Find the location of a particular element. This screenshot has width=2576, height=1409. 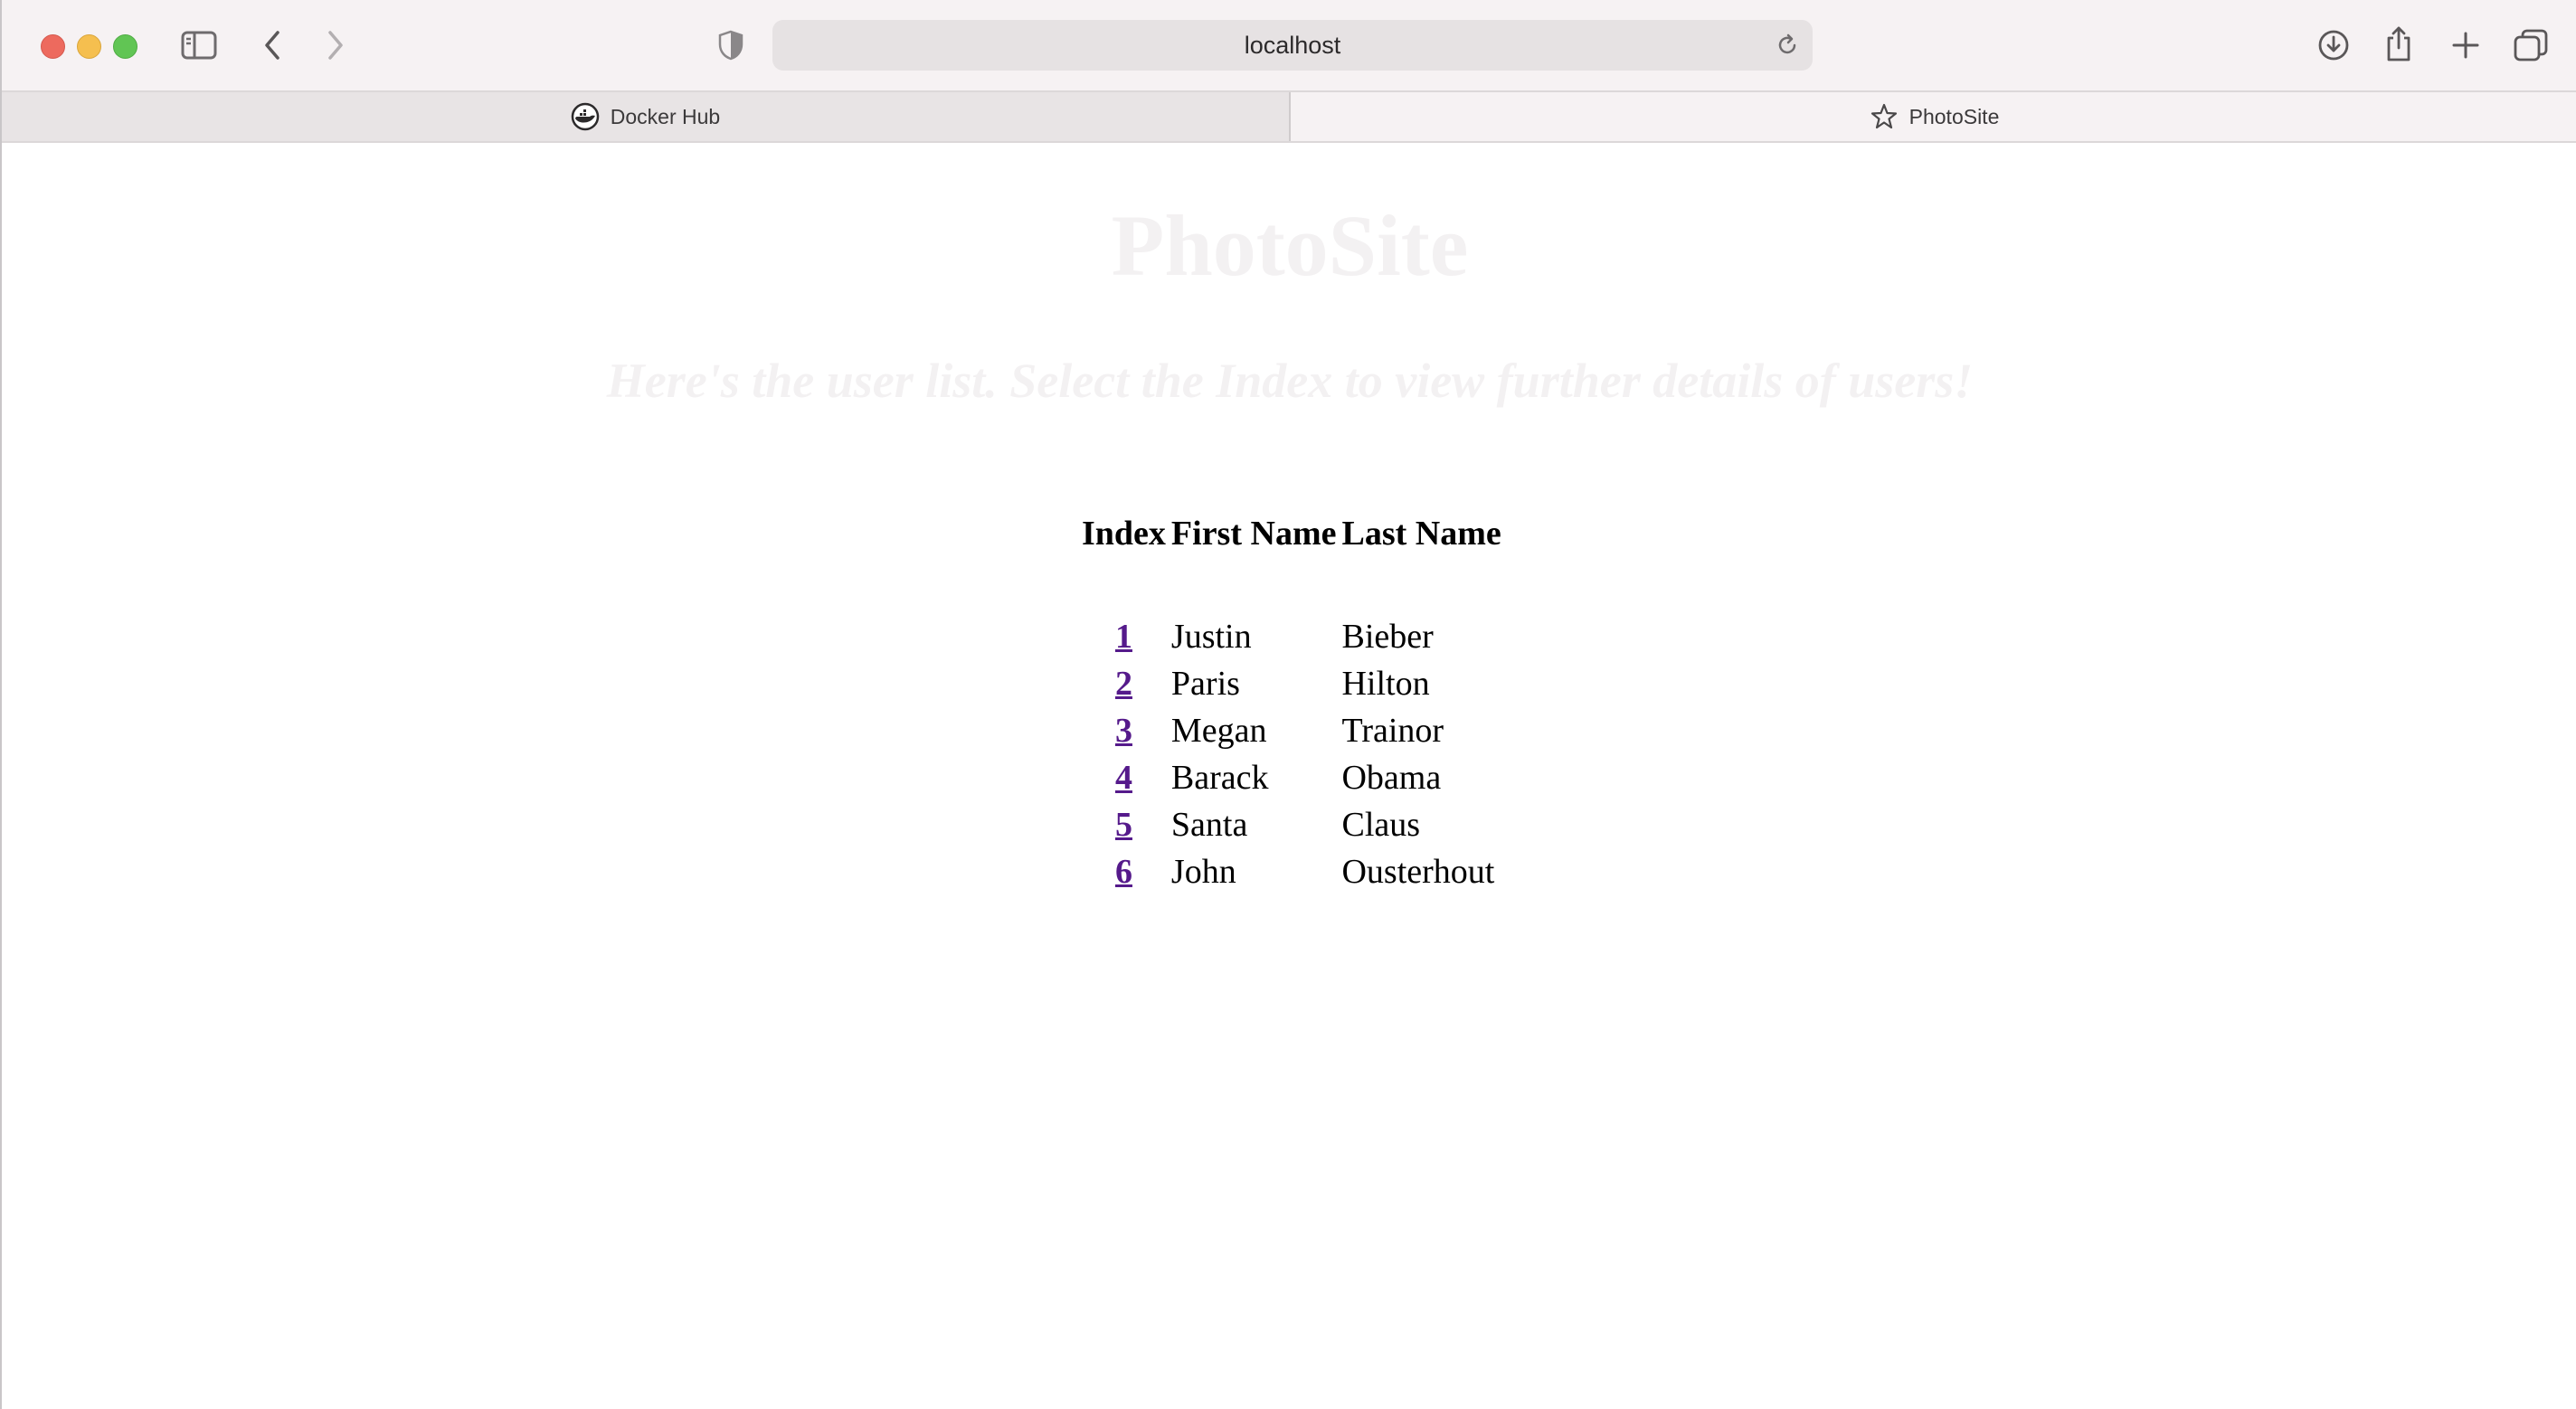

user-index-link: 5 is located at coordinates (1123, 825).